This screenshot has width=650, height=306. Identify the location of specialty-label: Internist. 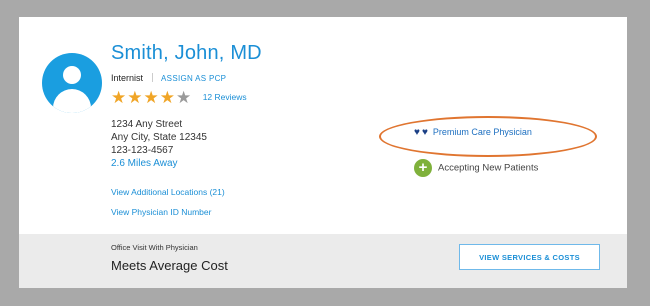
(127, 78).